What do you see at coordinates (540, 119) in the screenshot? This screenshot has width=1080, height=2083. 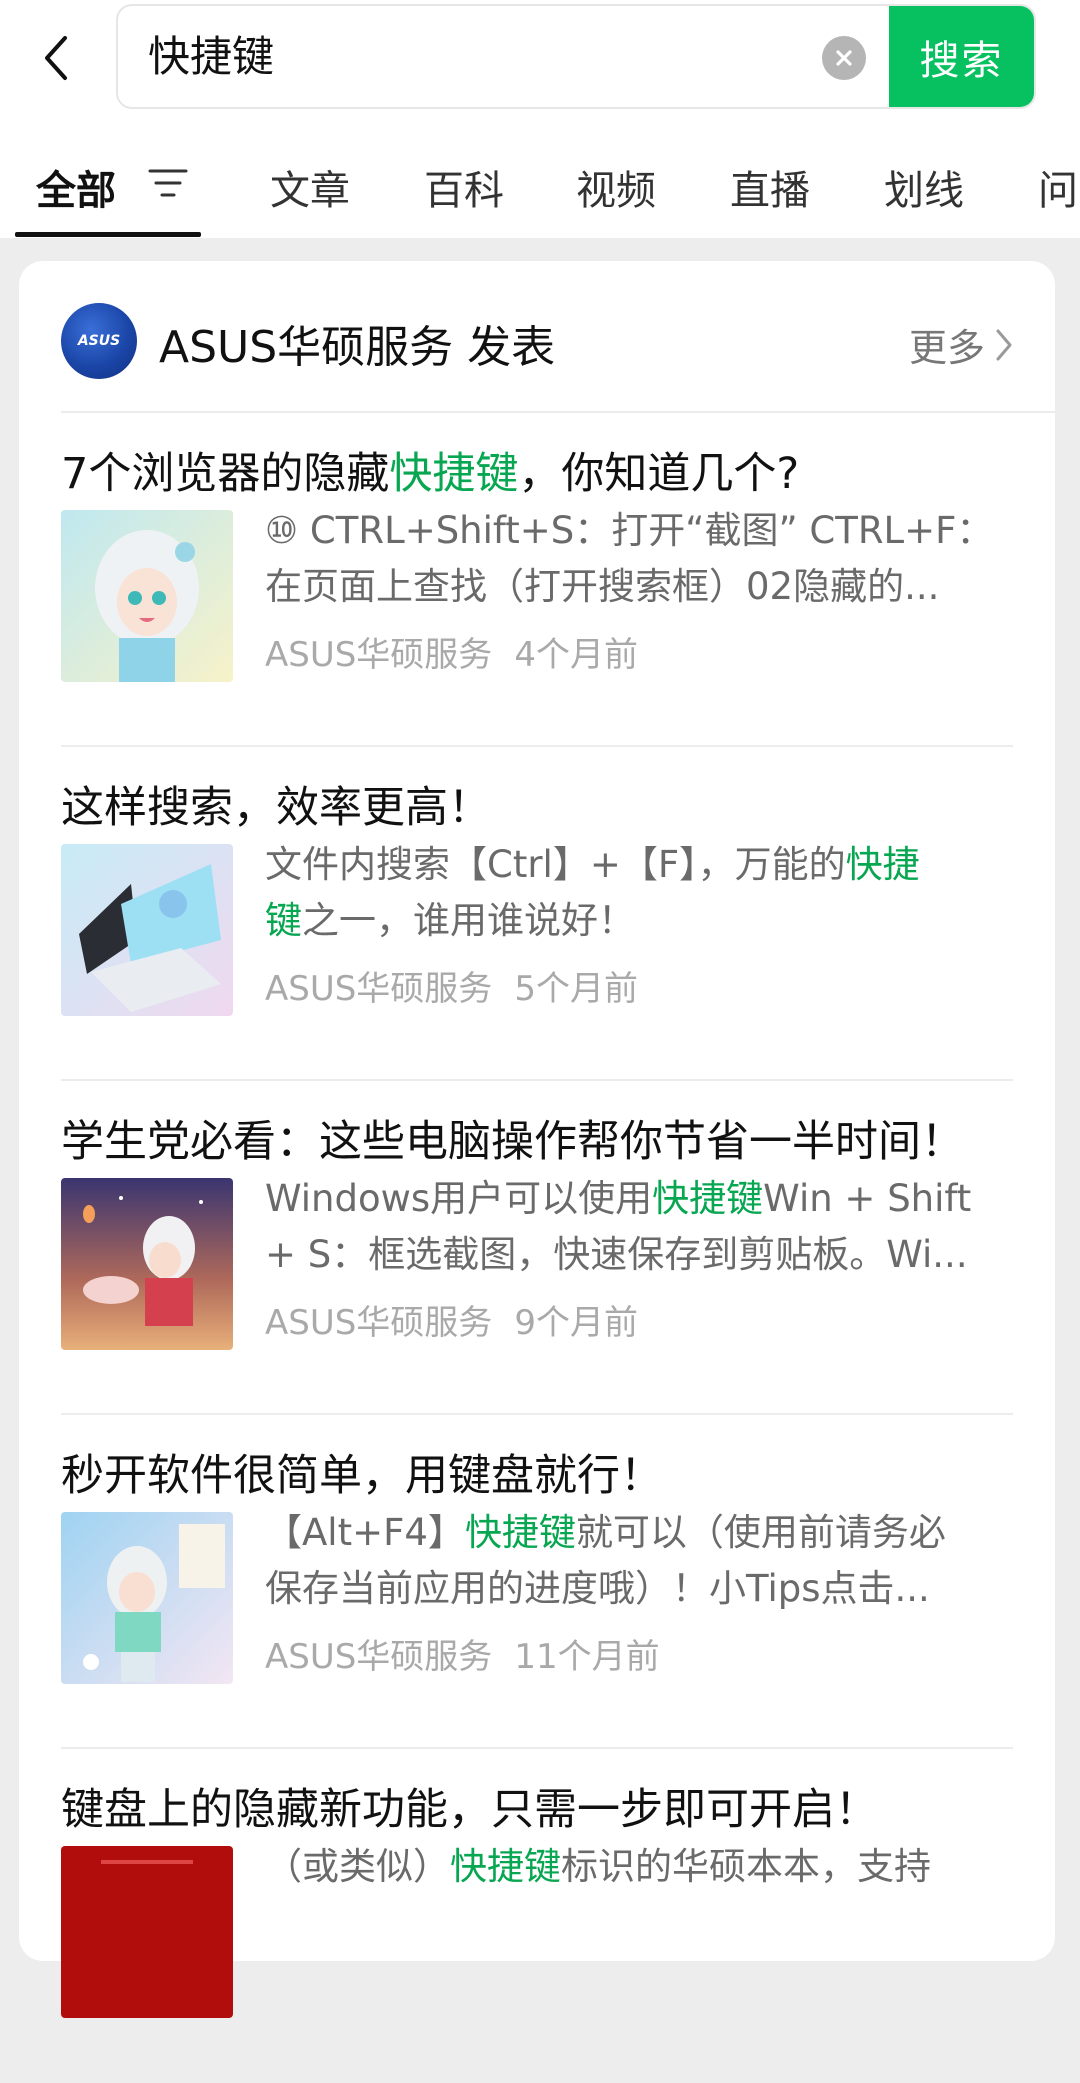 I see `header: 快捷键 搜索 全部 文章 百科 视频 直播 划线 问` at bounding box center [540, 119].